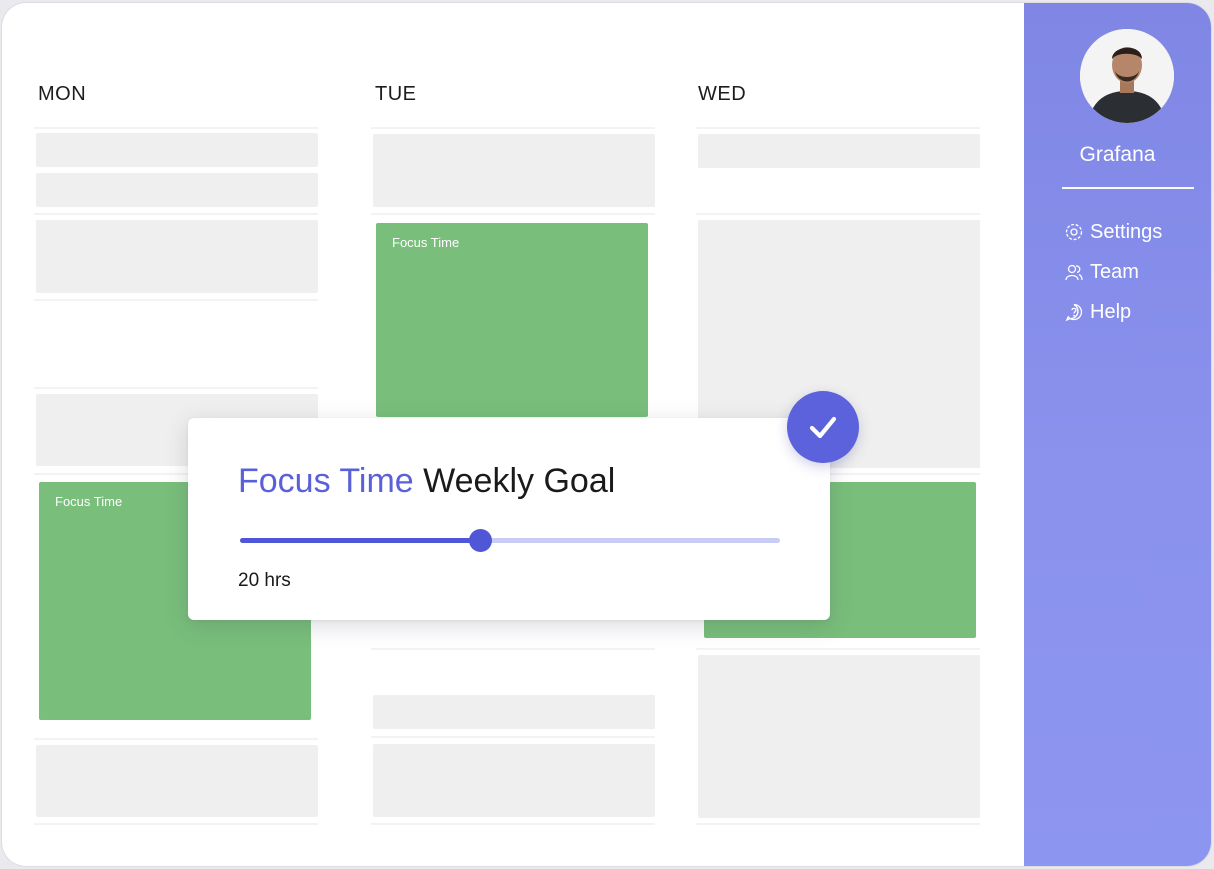 Image resolution: width=1214 pixels, height=869 pixels. What do you see at coordinates (264, 580) in the screenshot?
I see `goal-value: 20 hrs` at bounding box center [264, 580].